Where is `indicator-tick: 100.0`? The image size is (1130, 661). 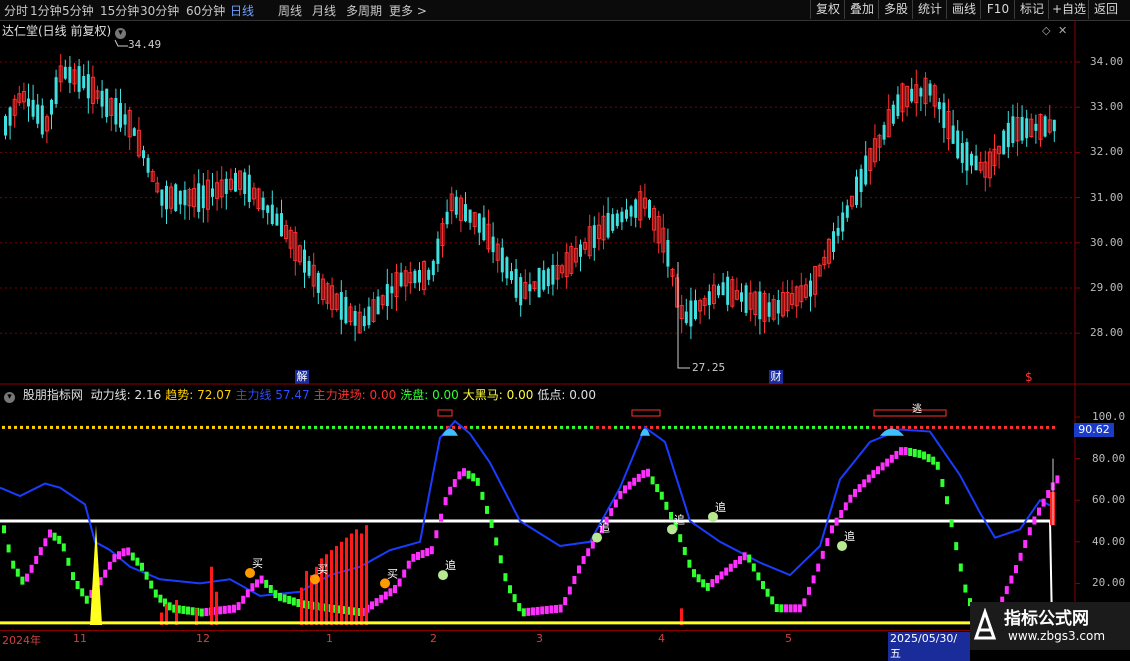 indicator-tick: 100.0 is located at coordinates (1109, 416).